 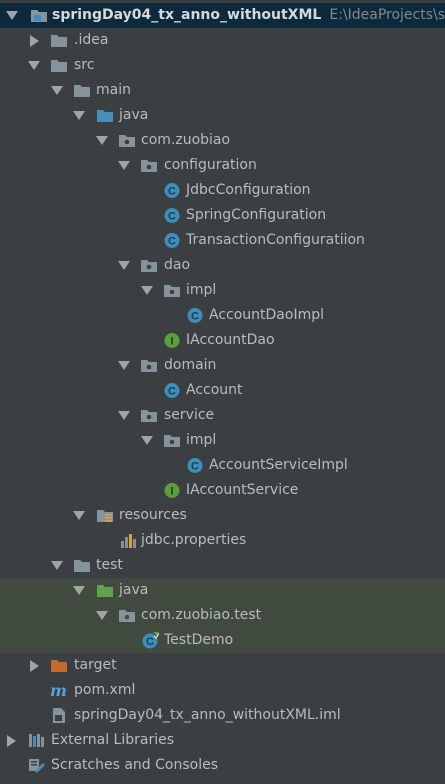 What do you see at coordinates (222, 715) in the screenshot?
I see `tree-row-file-iml: springDay04_tx_anno_withoutXML.iml` at bounding box center [222, 715].